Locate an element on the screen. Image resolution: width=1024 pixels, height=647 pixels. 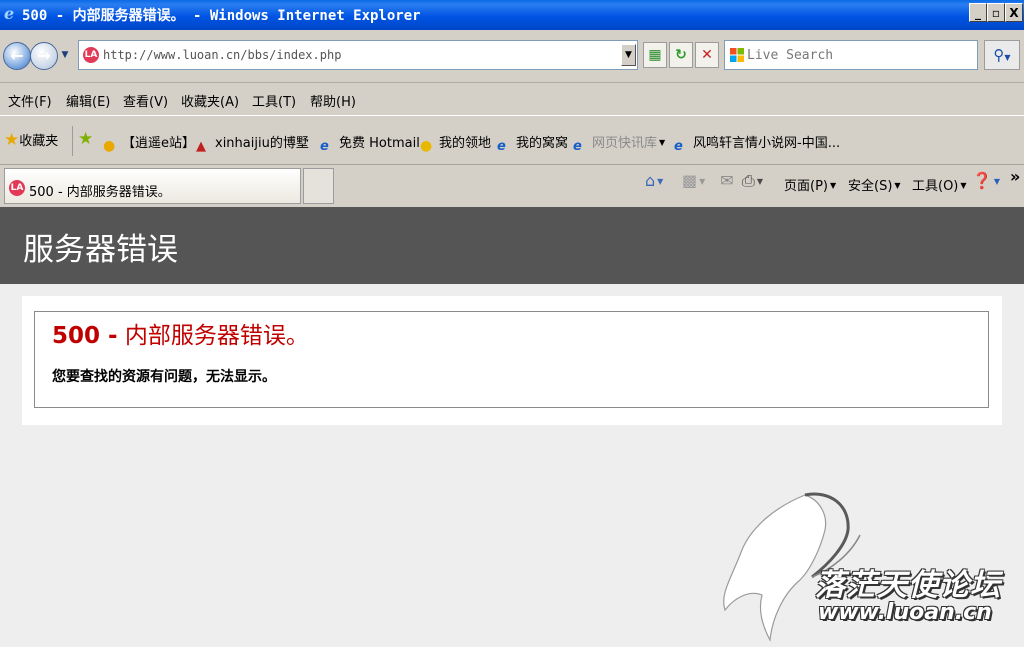
tab-title: 500 - 内部服务器错误。 is located at coordinates (100, 192).